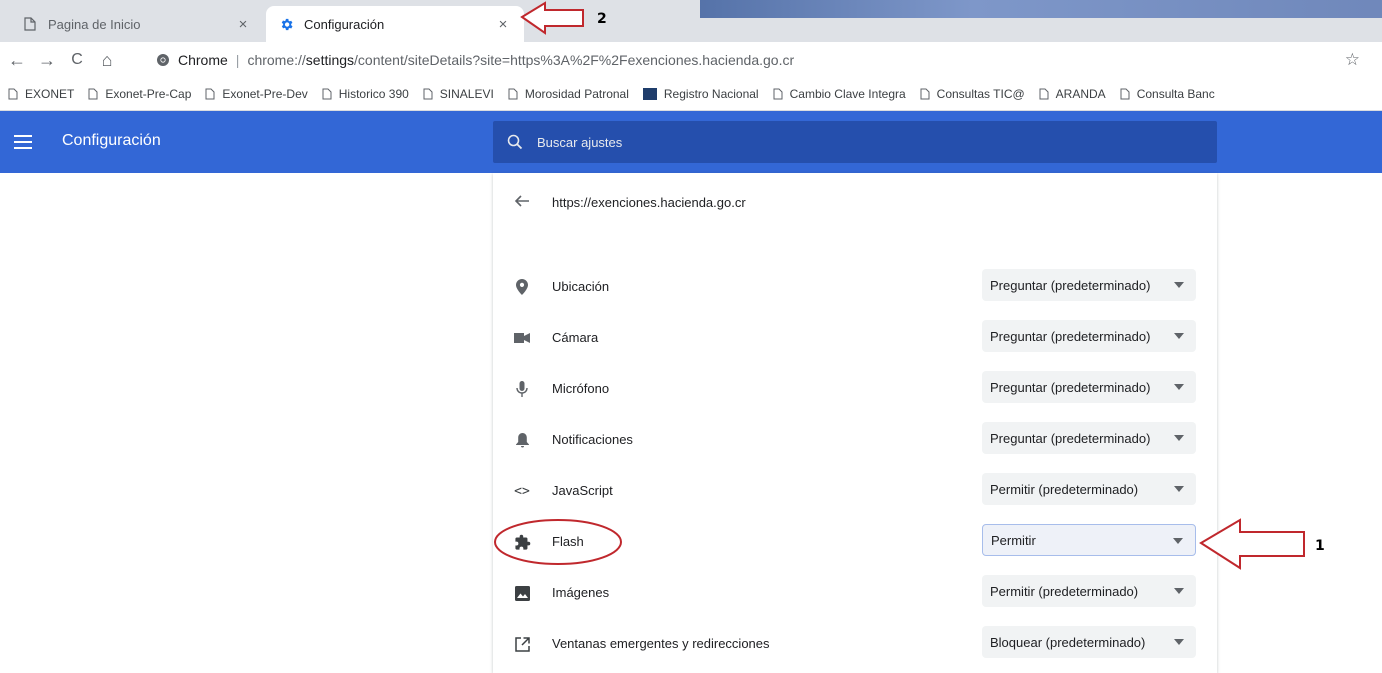  What do you see at coordinates (1320, 546) in the screenshot?
I see `annotation-label-1: 1` at bounding box center [1320, 546].